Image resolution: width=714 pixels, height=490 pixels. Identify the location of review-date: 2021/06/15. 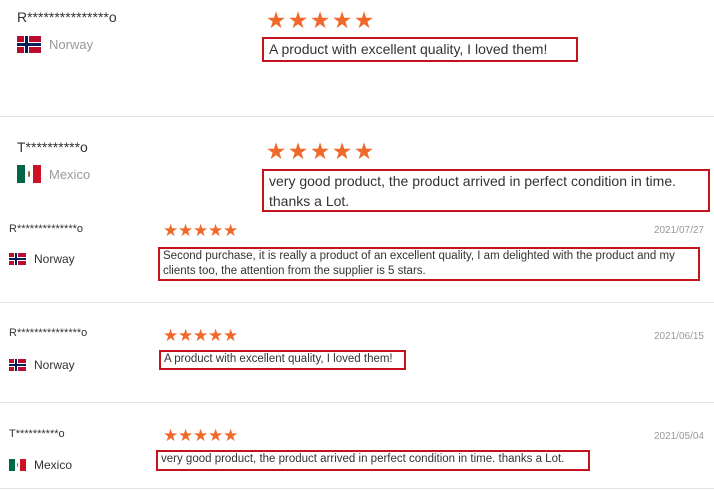
(678, 336).